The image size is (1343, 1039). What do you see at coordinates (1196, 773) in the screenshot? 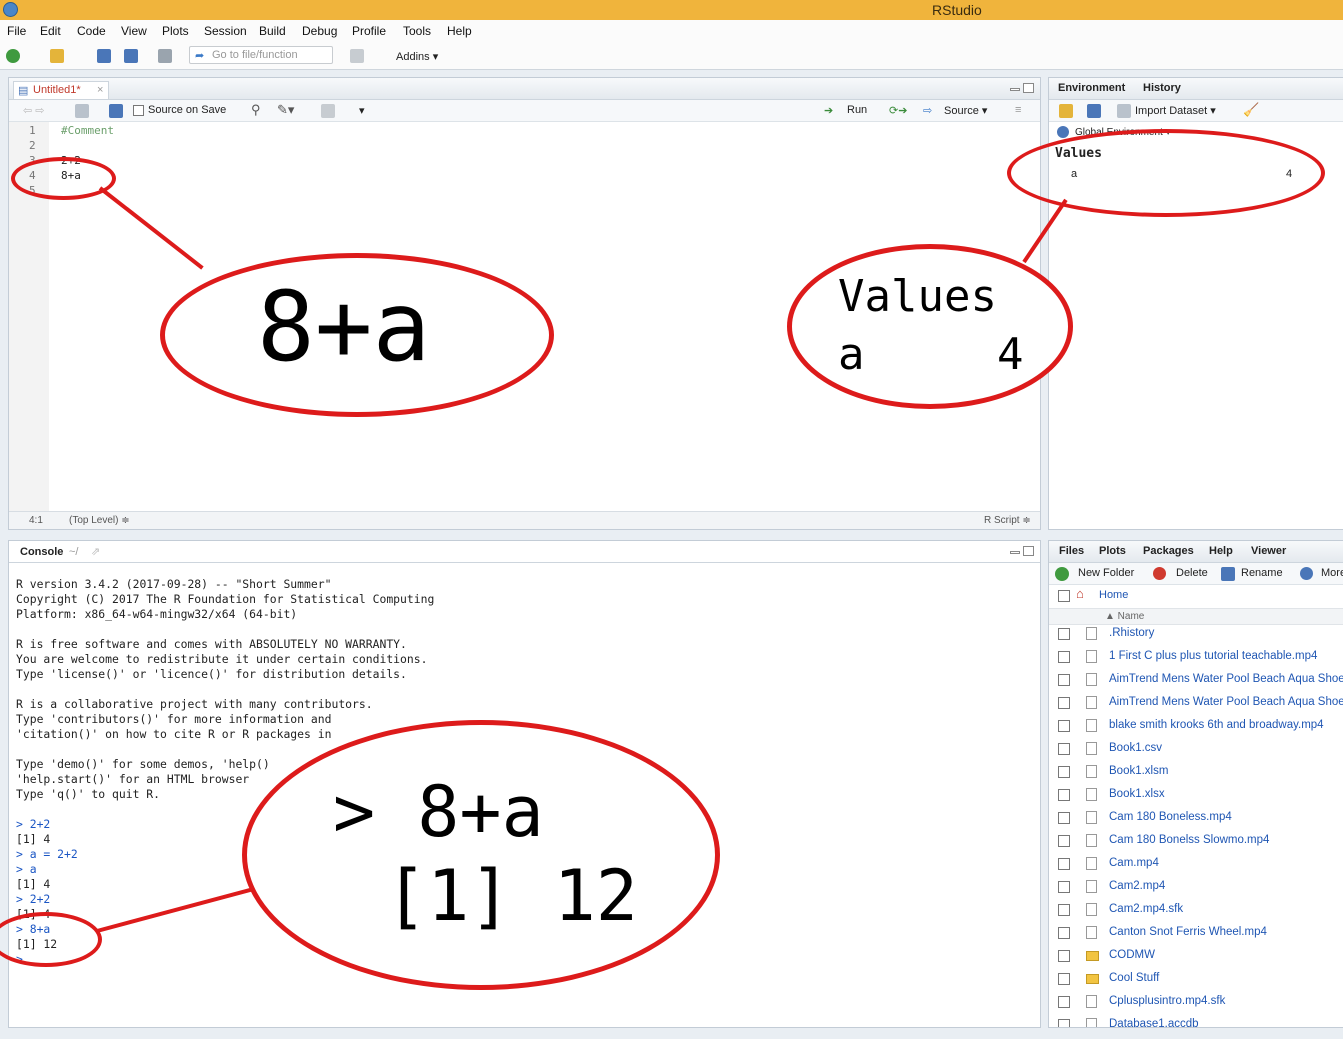
I see `file-row: Book1.xlsm` at bounding box center [1196, 773].